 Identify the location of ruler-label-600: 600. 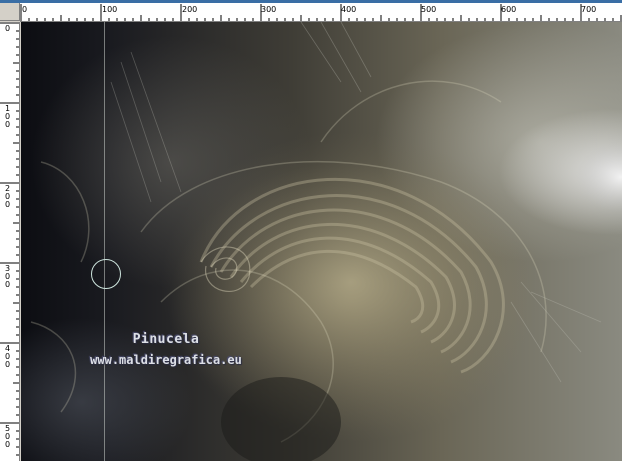
(509, 9).